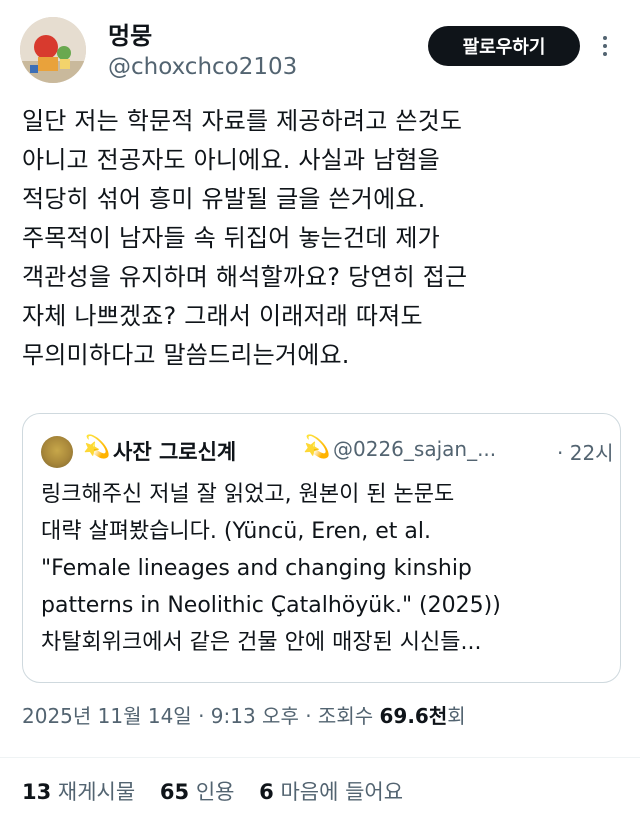  Describe the element at coordinates (256, 568) in the screenshot. I see `quoted-line: "Female lineages and changing kinship` at that location.